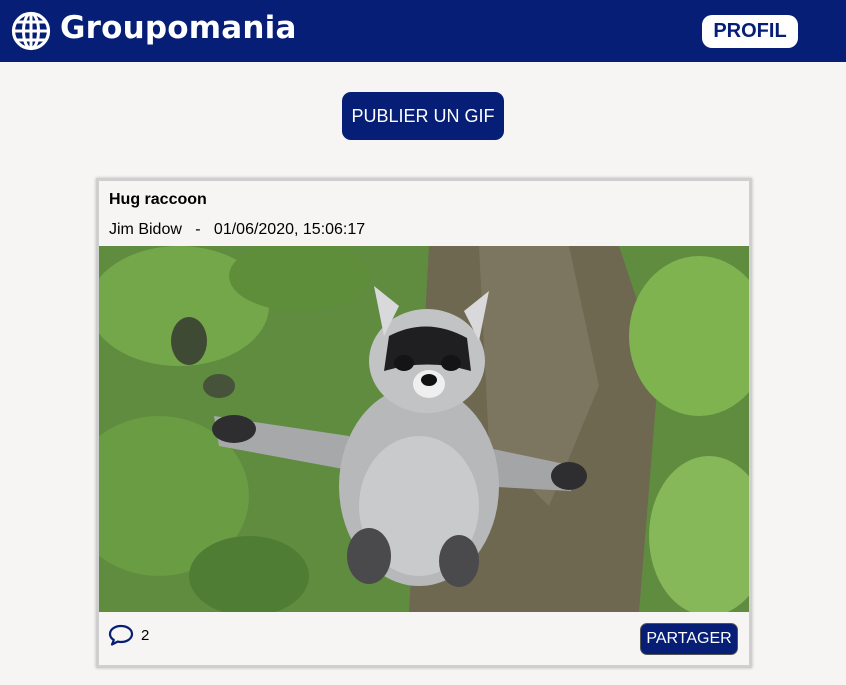 The image size is (846, 685). I want to click on comment-count: 2, so click(145, 635).